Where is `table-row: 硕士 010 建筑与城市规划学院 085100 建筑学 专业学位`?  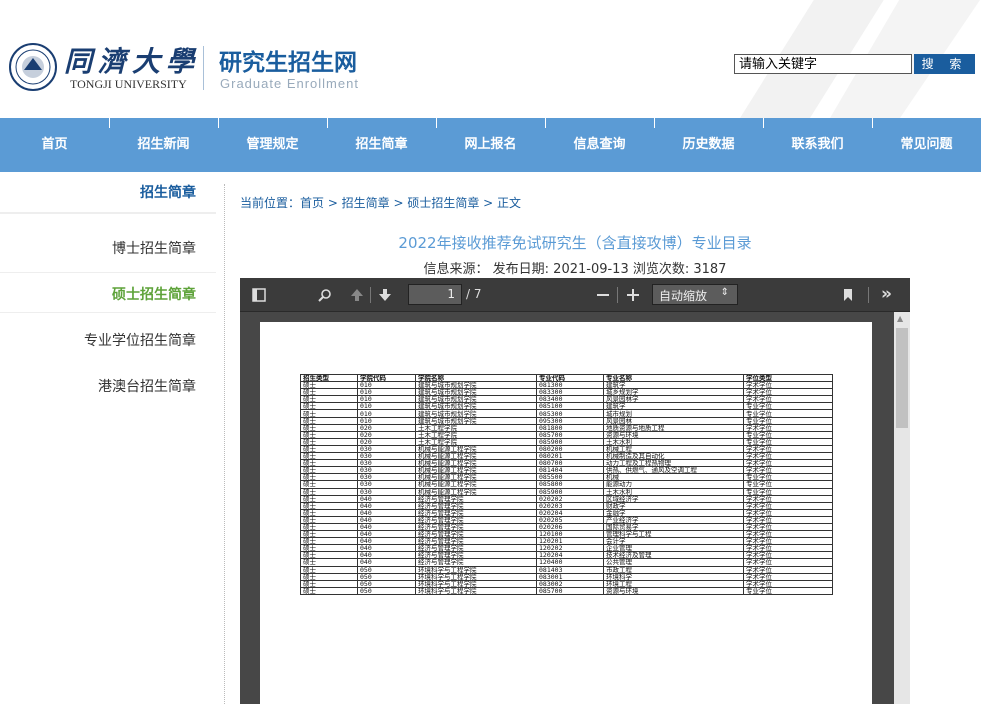 table-row: 硕士 010 建筑与城市规划学院 085100 建筑学 专业学位 is located at coordinates (566, 406).